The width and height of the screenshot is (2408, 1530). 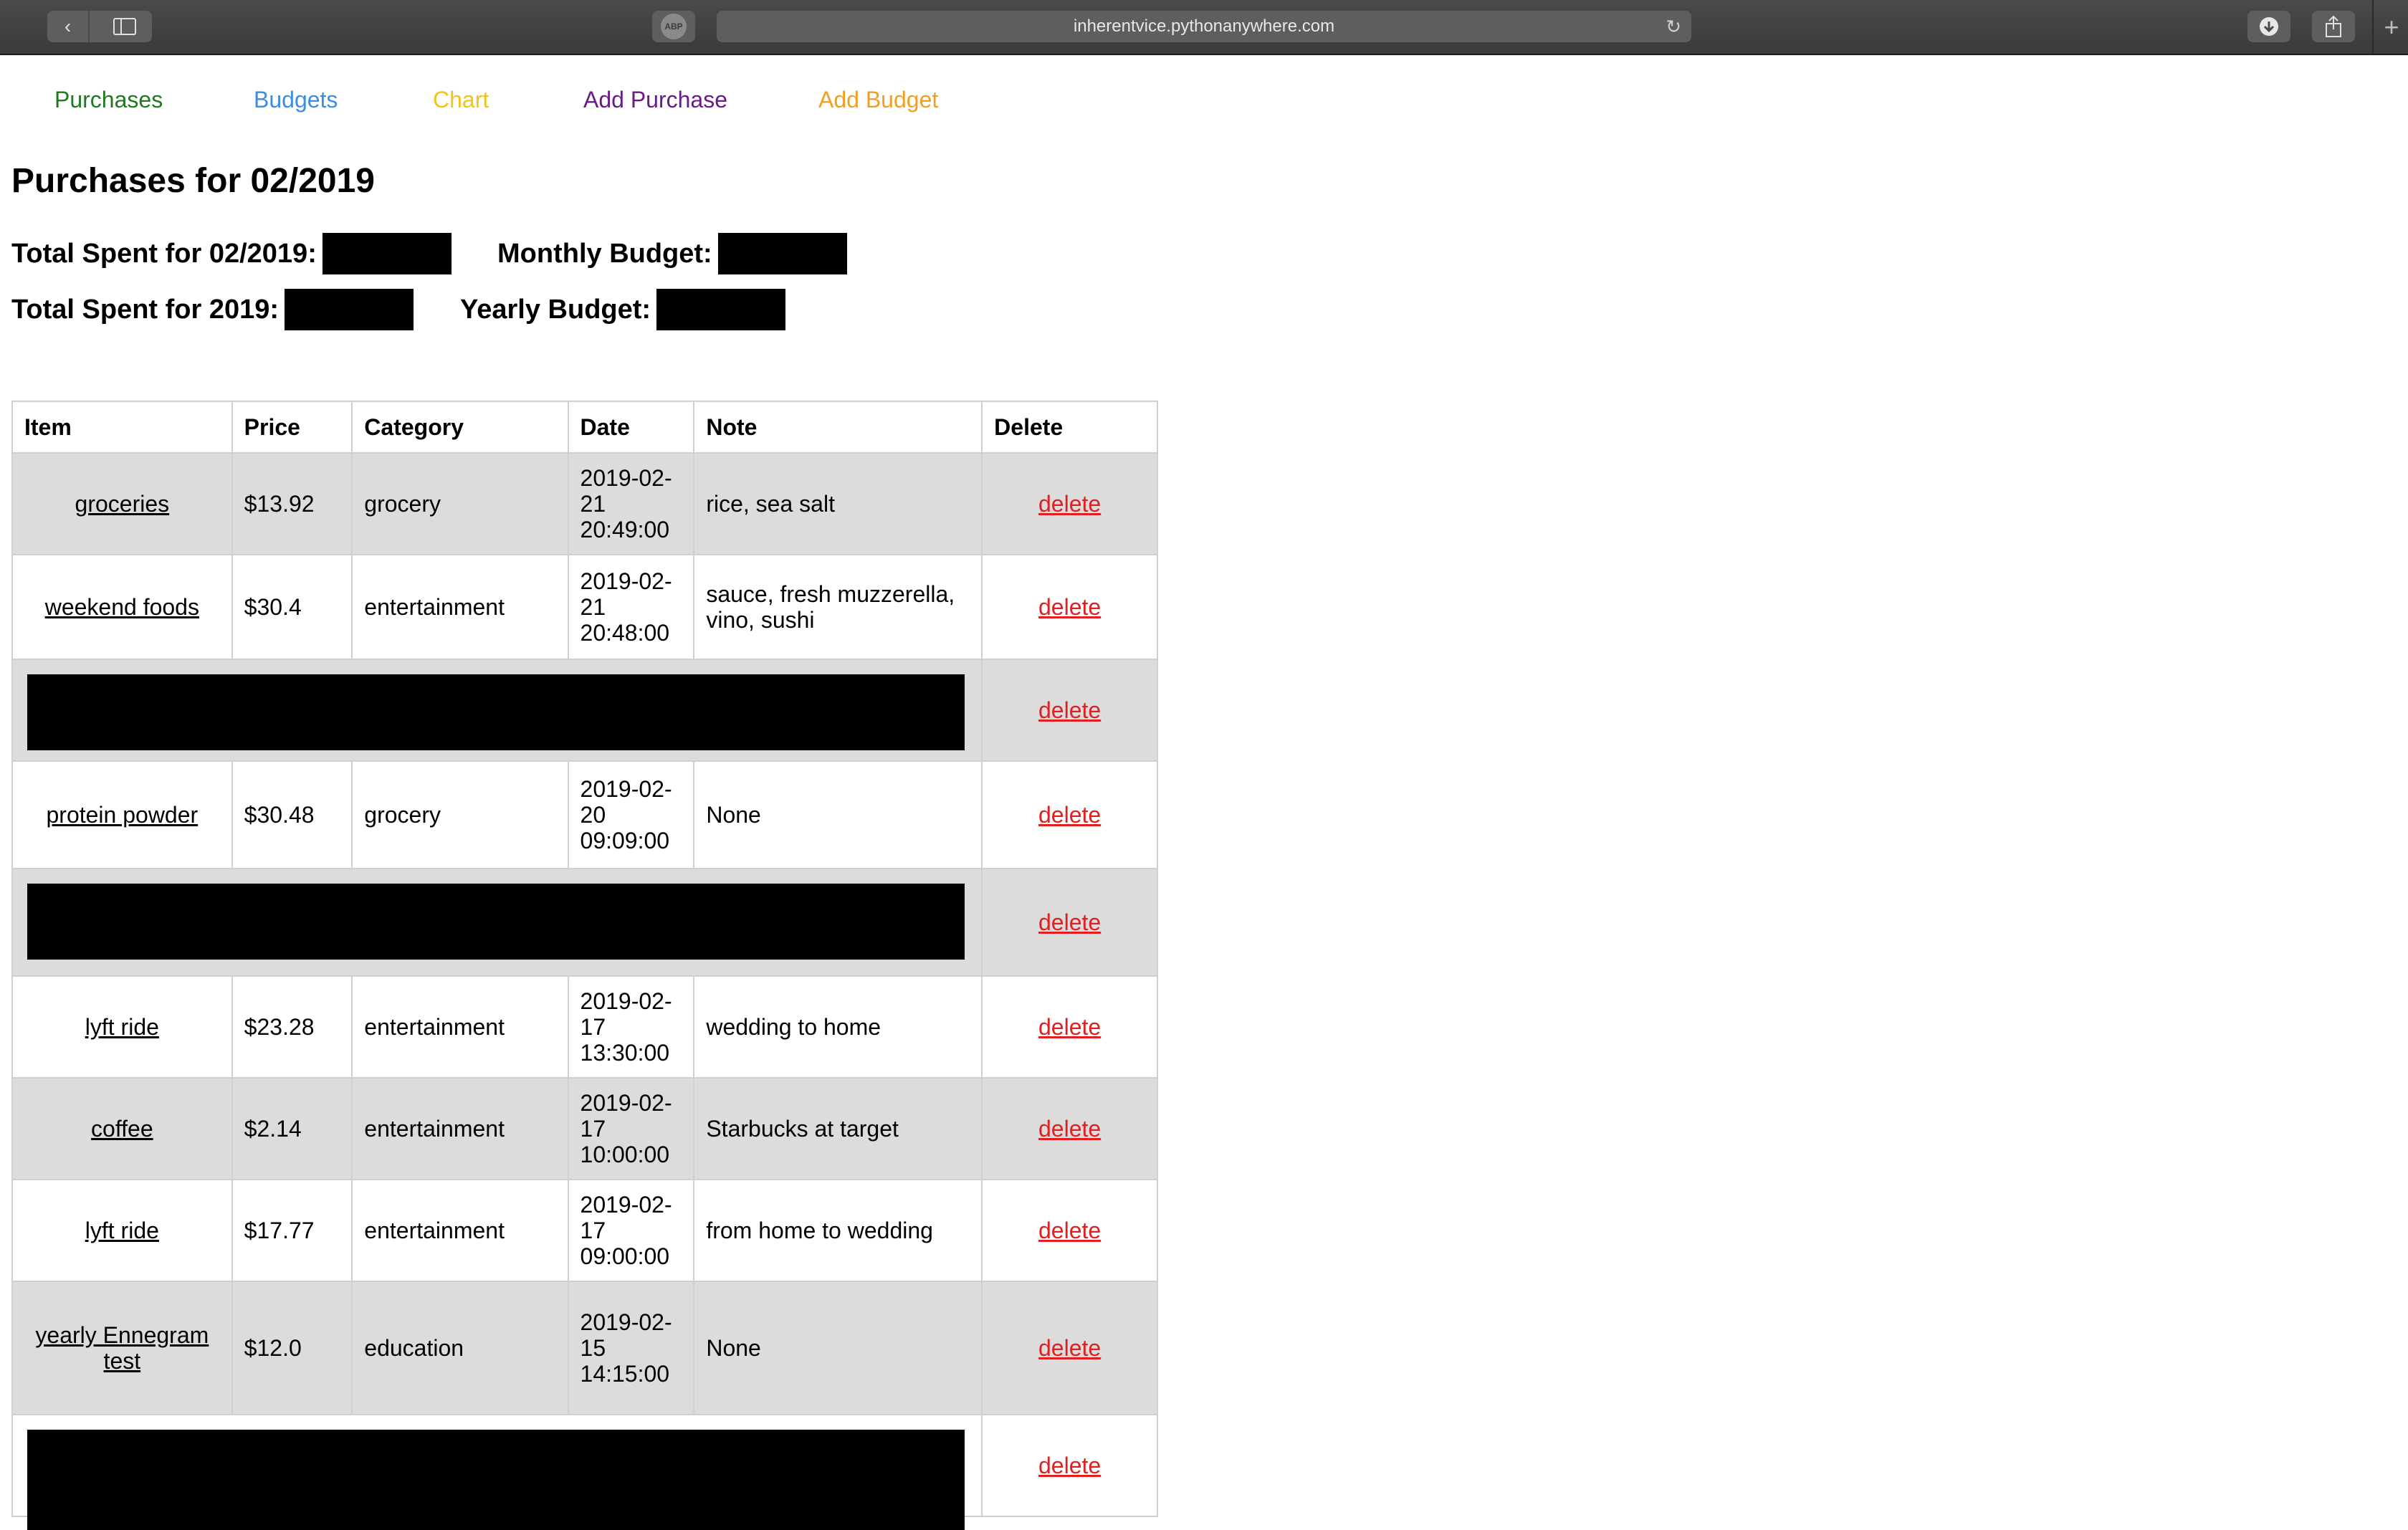 What do you see at coordinates (631, 1128) in the screenshot?
I see `date-cell: 2019-02-17 10:00:00` at bounding box center [631, 1128].